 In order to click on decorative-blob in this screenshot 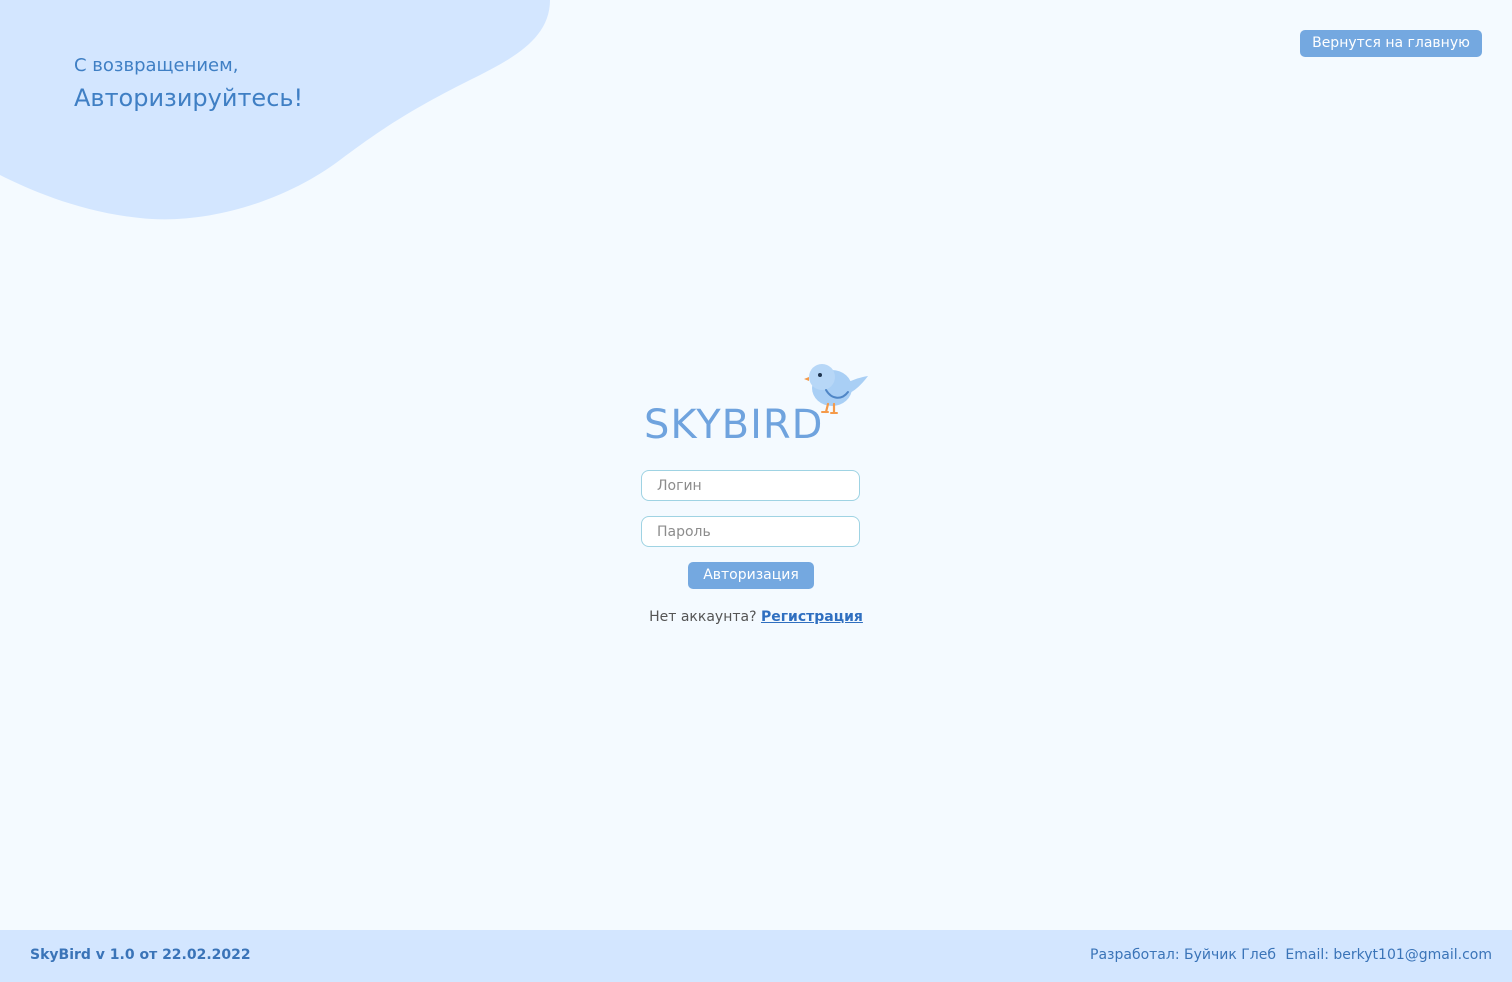, I will do `click(275, 110)`.